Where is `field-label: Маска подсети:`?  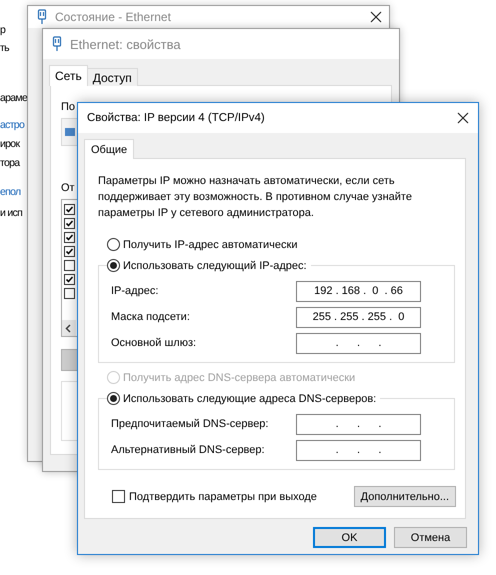
field-label: Маска подсети: is located at coordinates (150, 317).